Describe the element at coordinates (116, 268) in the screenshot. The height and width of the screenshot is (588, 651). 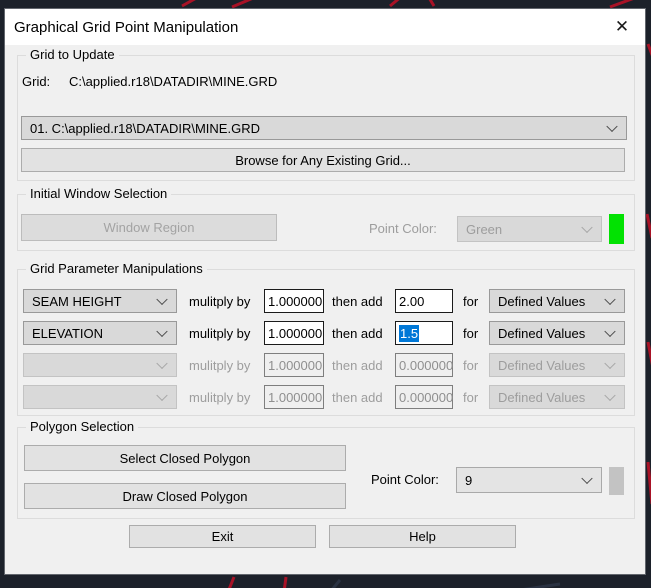
I see `group-label: Grid Parameter Manipulations` at that location.